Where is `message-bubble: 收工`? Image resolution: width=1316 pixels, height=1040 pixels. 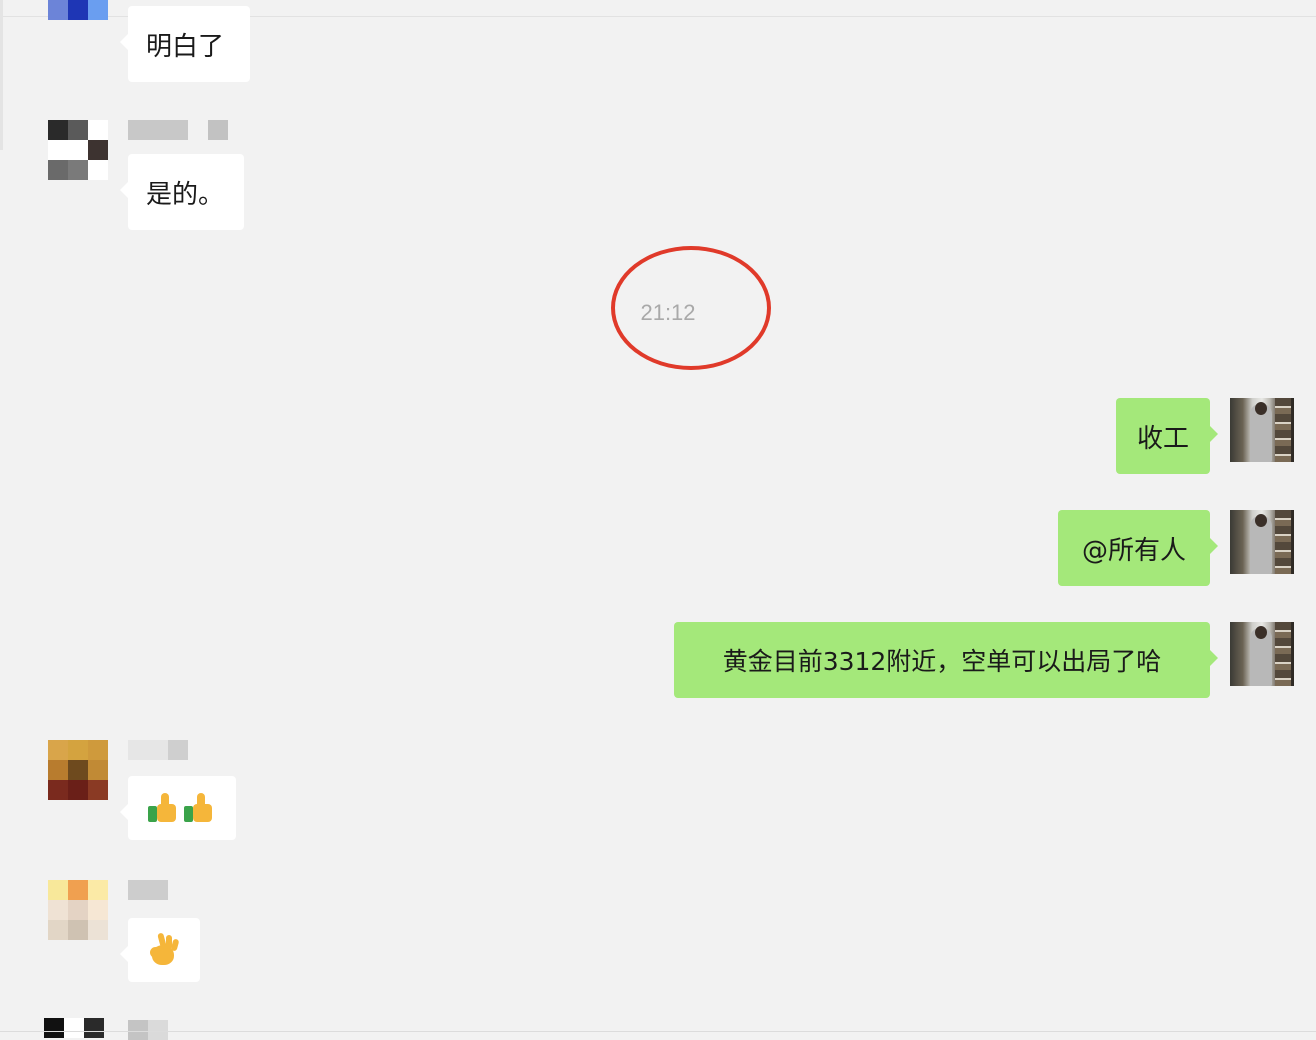 message-bubble: 收工 is located at coordinates (1167, 436).